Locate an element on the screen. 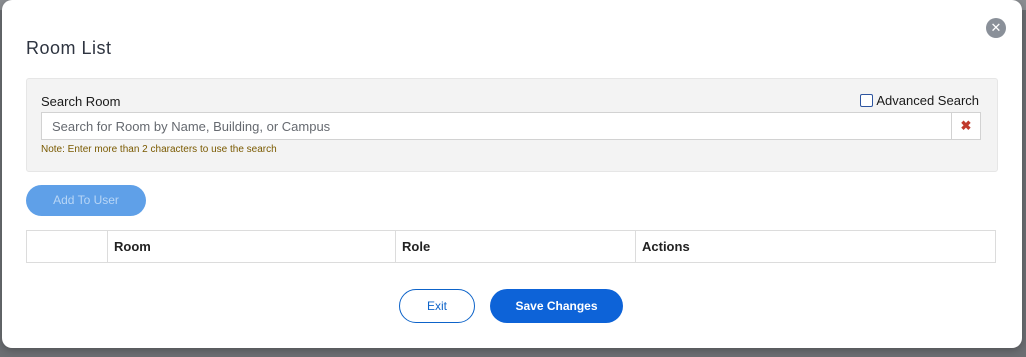  table-header-select is located at coordinates (67, 246).